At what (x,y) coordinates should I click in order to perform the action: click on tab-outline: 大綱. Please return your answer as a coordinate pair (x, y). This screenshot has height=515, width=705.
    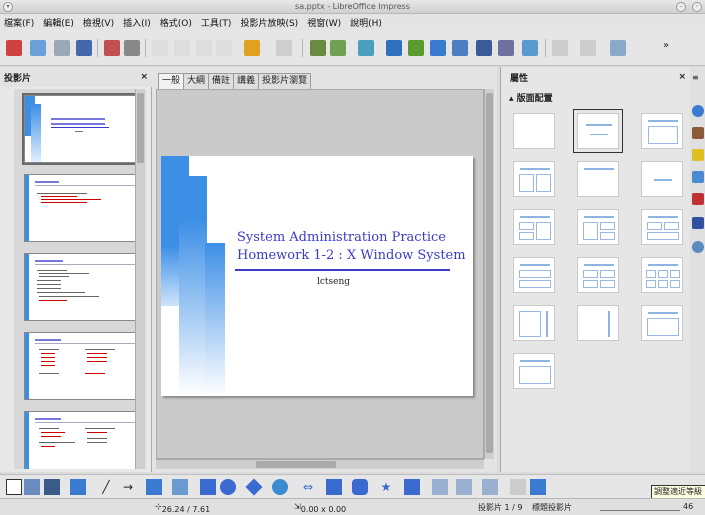
    Looking at the image, I should click on (196, 81).